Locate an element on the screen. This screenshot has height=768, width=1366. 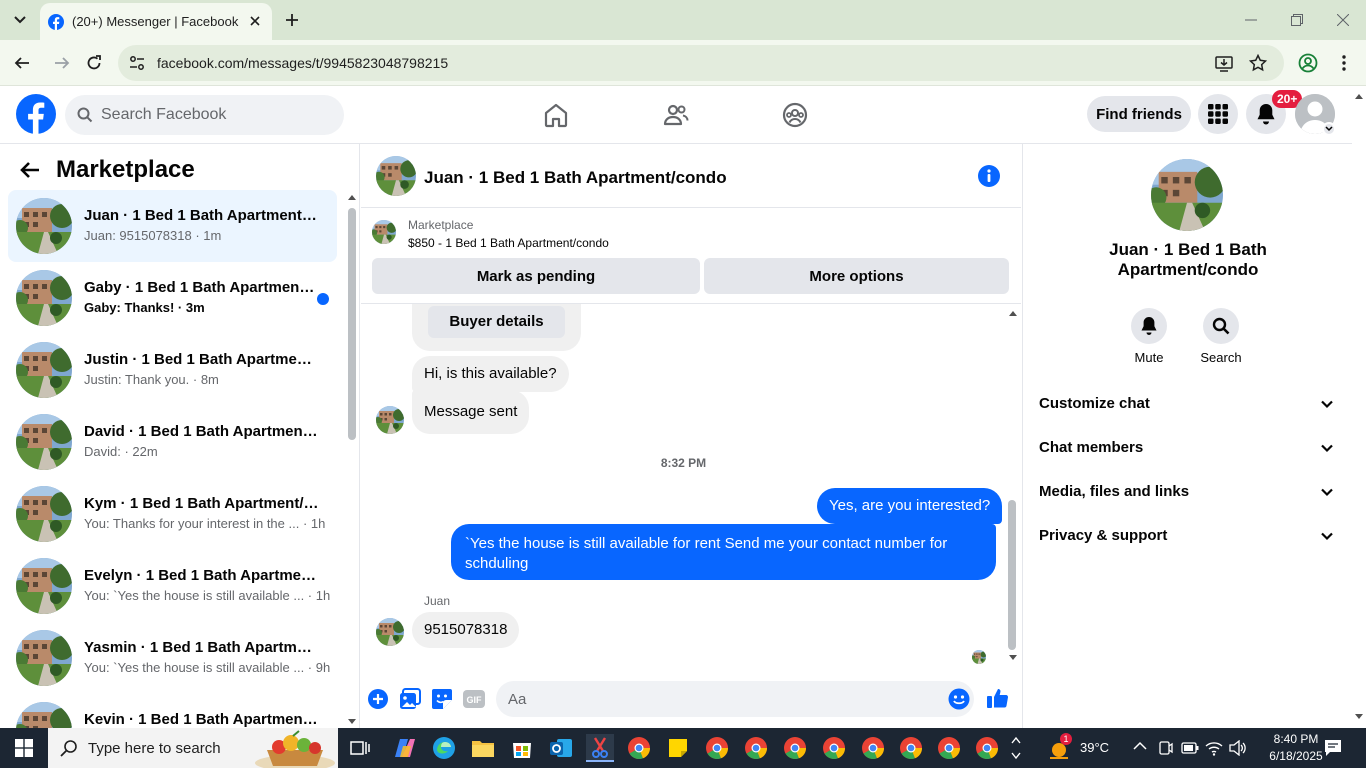
conversation-avatar is located at coordinates (396, 176).